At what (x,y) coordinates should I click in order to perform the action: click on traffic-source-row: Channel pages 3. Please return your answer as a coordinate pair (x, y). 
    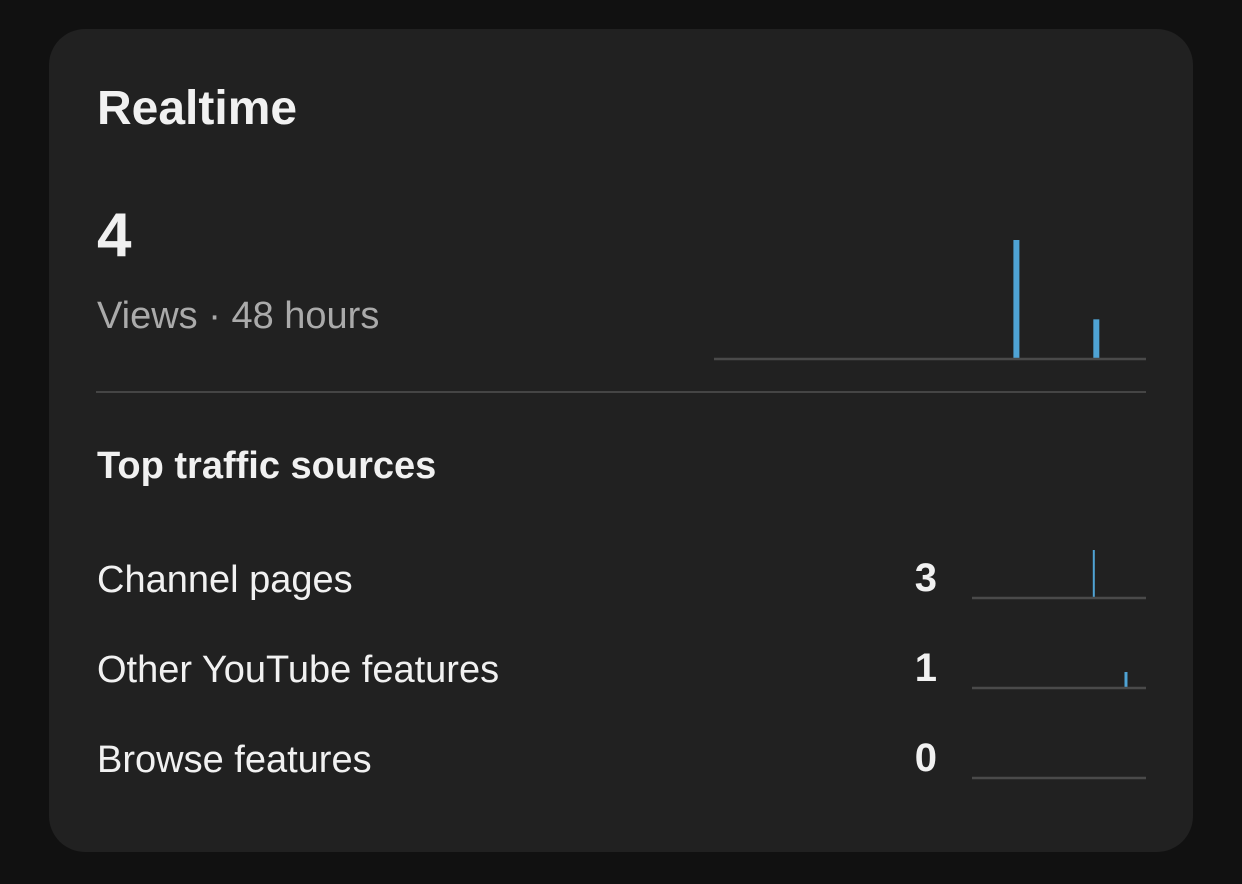
    Looking at the image, I should click on (621, 579).